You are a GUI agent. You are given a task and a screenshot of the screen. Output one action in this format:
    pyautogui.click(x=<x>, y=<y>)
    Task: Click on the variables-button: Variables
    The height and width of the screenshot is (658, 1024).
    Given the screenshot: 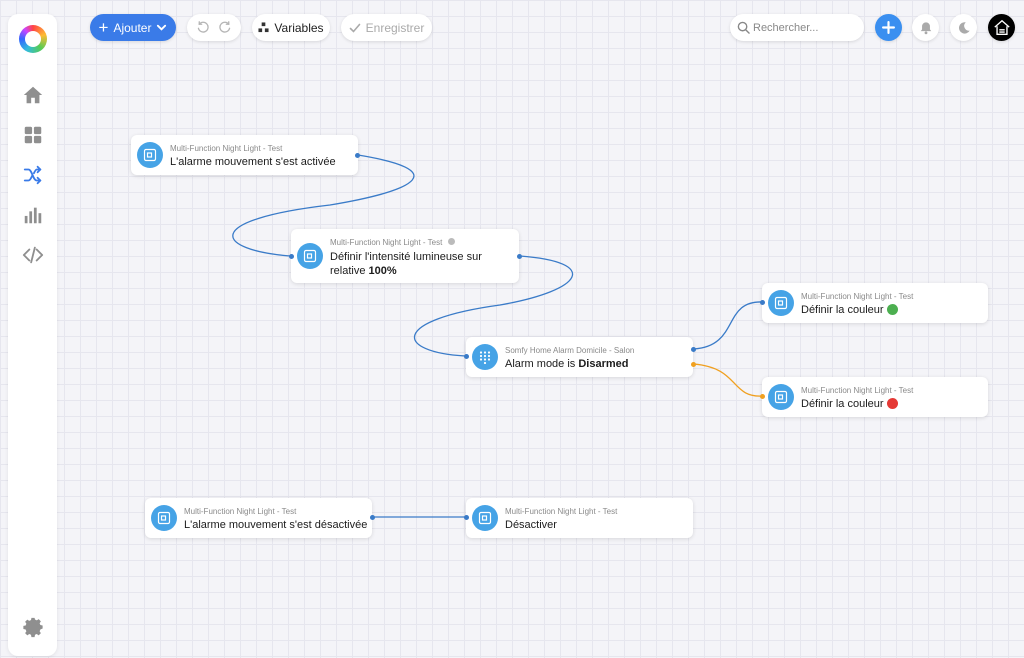 What is the action you would take?
    pyautogui.click(x=291, y=27)
    